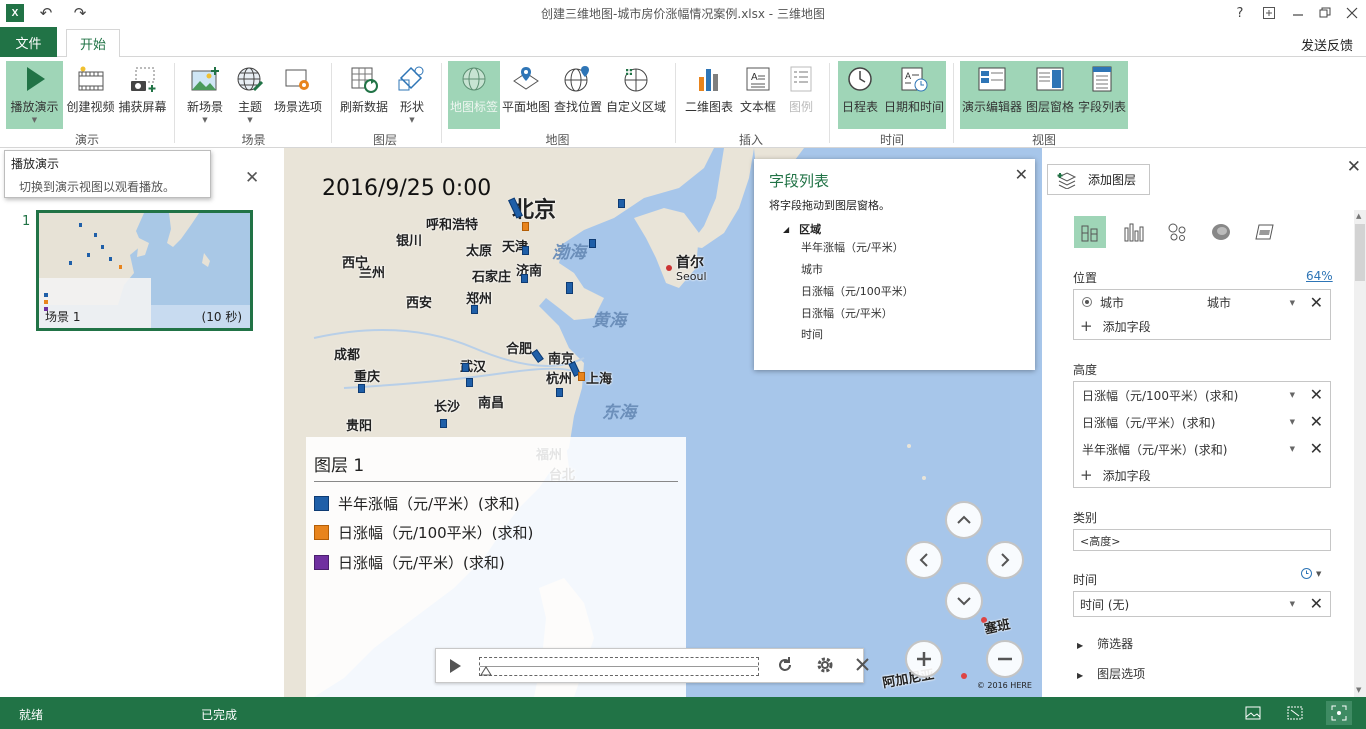 The height and width of the screenshot is (729, 1366). Describe the element at coordinates (709, 95) in the screenshot. I see `chart-2d-button: 二维图表` at that location.